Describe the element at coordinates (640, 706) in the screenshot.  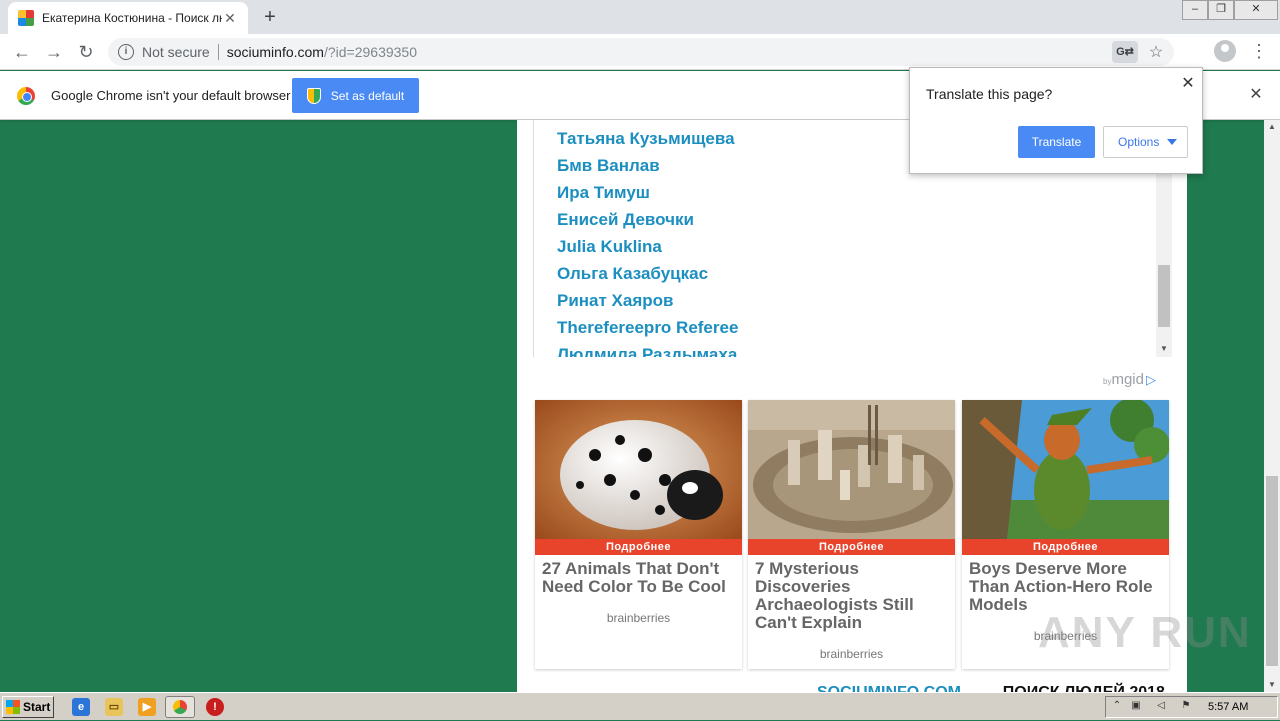
I see `windows-taskbar: Start e ▭ ▶ ! ⌃ ▣ ◁ ⚑ 5:57 AM` at that location.